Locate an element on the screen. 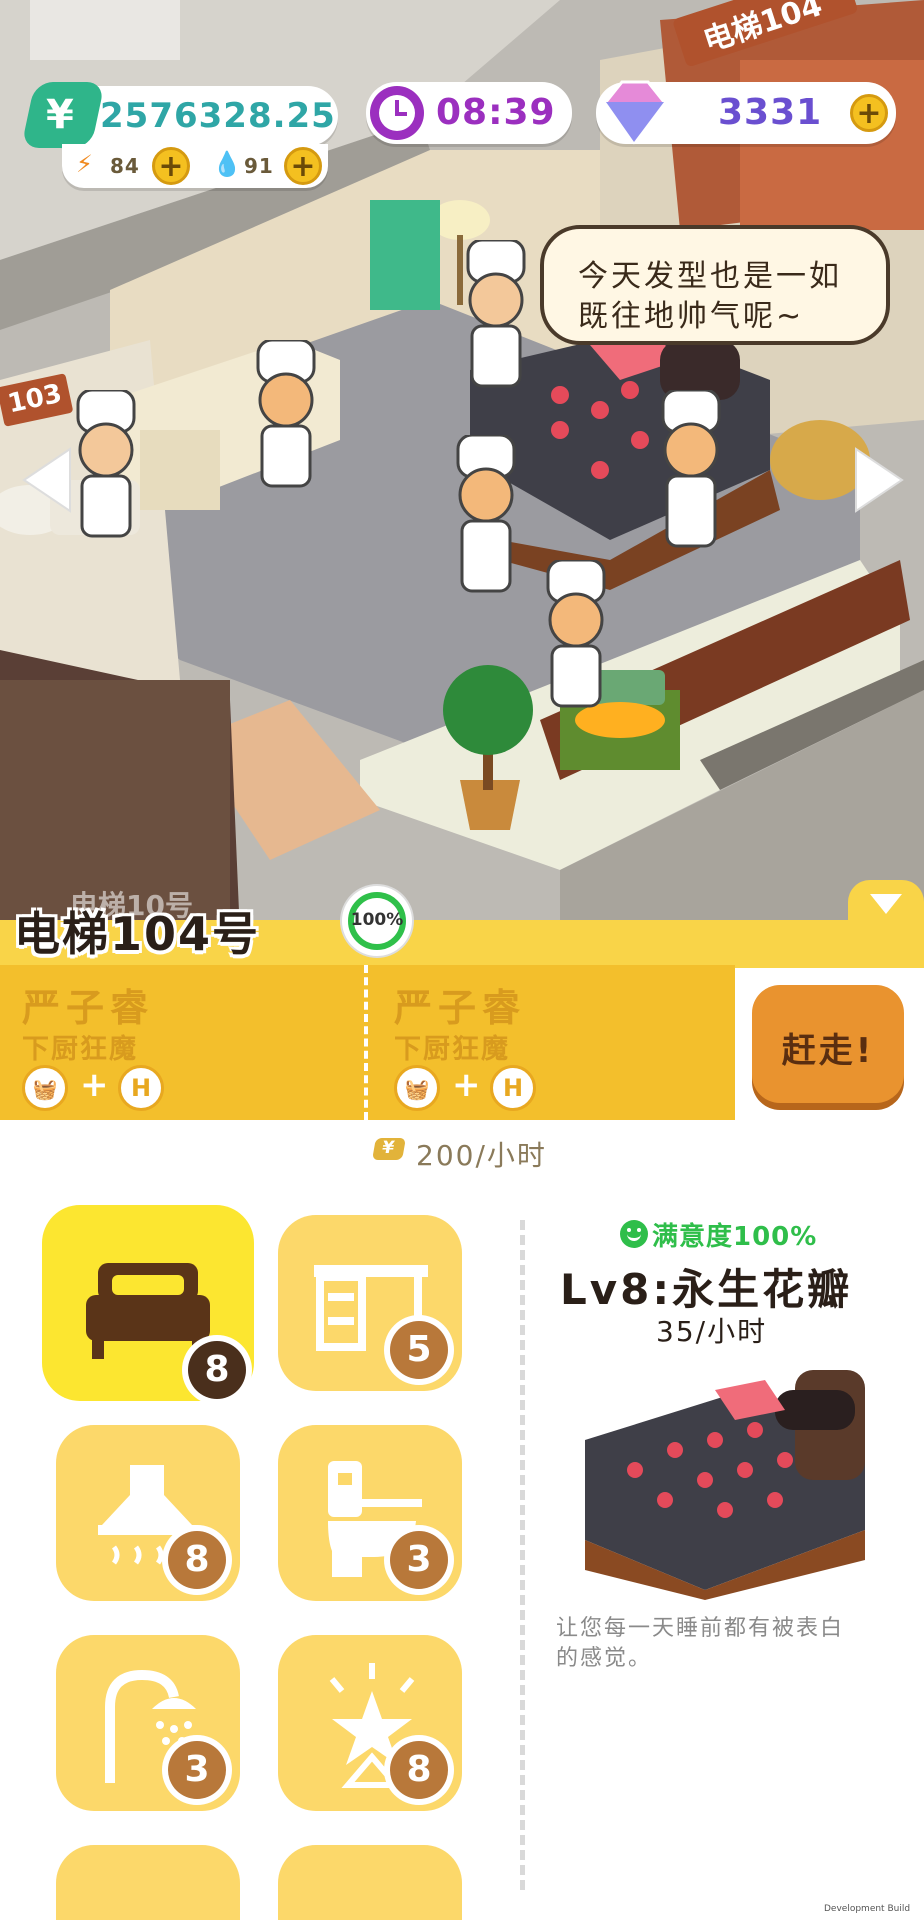 The width and height of the screenshot is (924, 1920). room-title: 电梯104号 is located at coordinates (137, 934).